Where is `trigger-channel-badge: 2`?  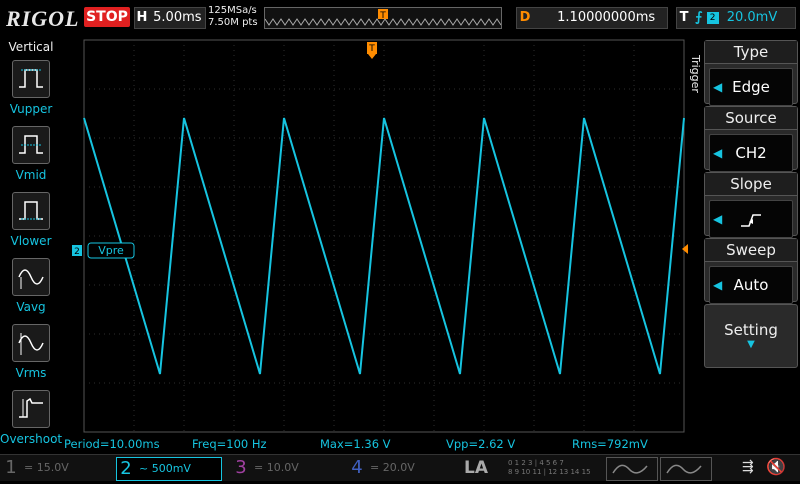 trigger-channel-badge: 2 is located at coordinates (712, 17).